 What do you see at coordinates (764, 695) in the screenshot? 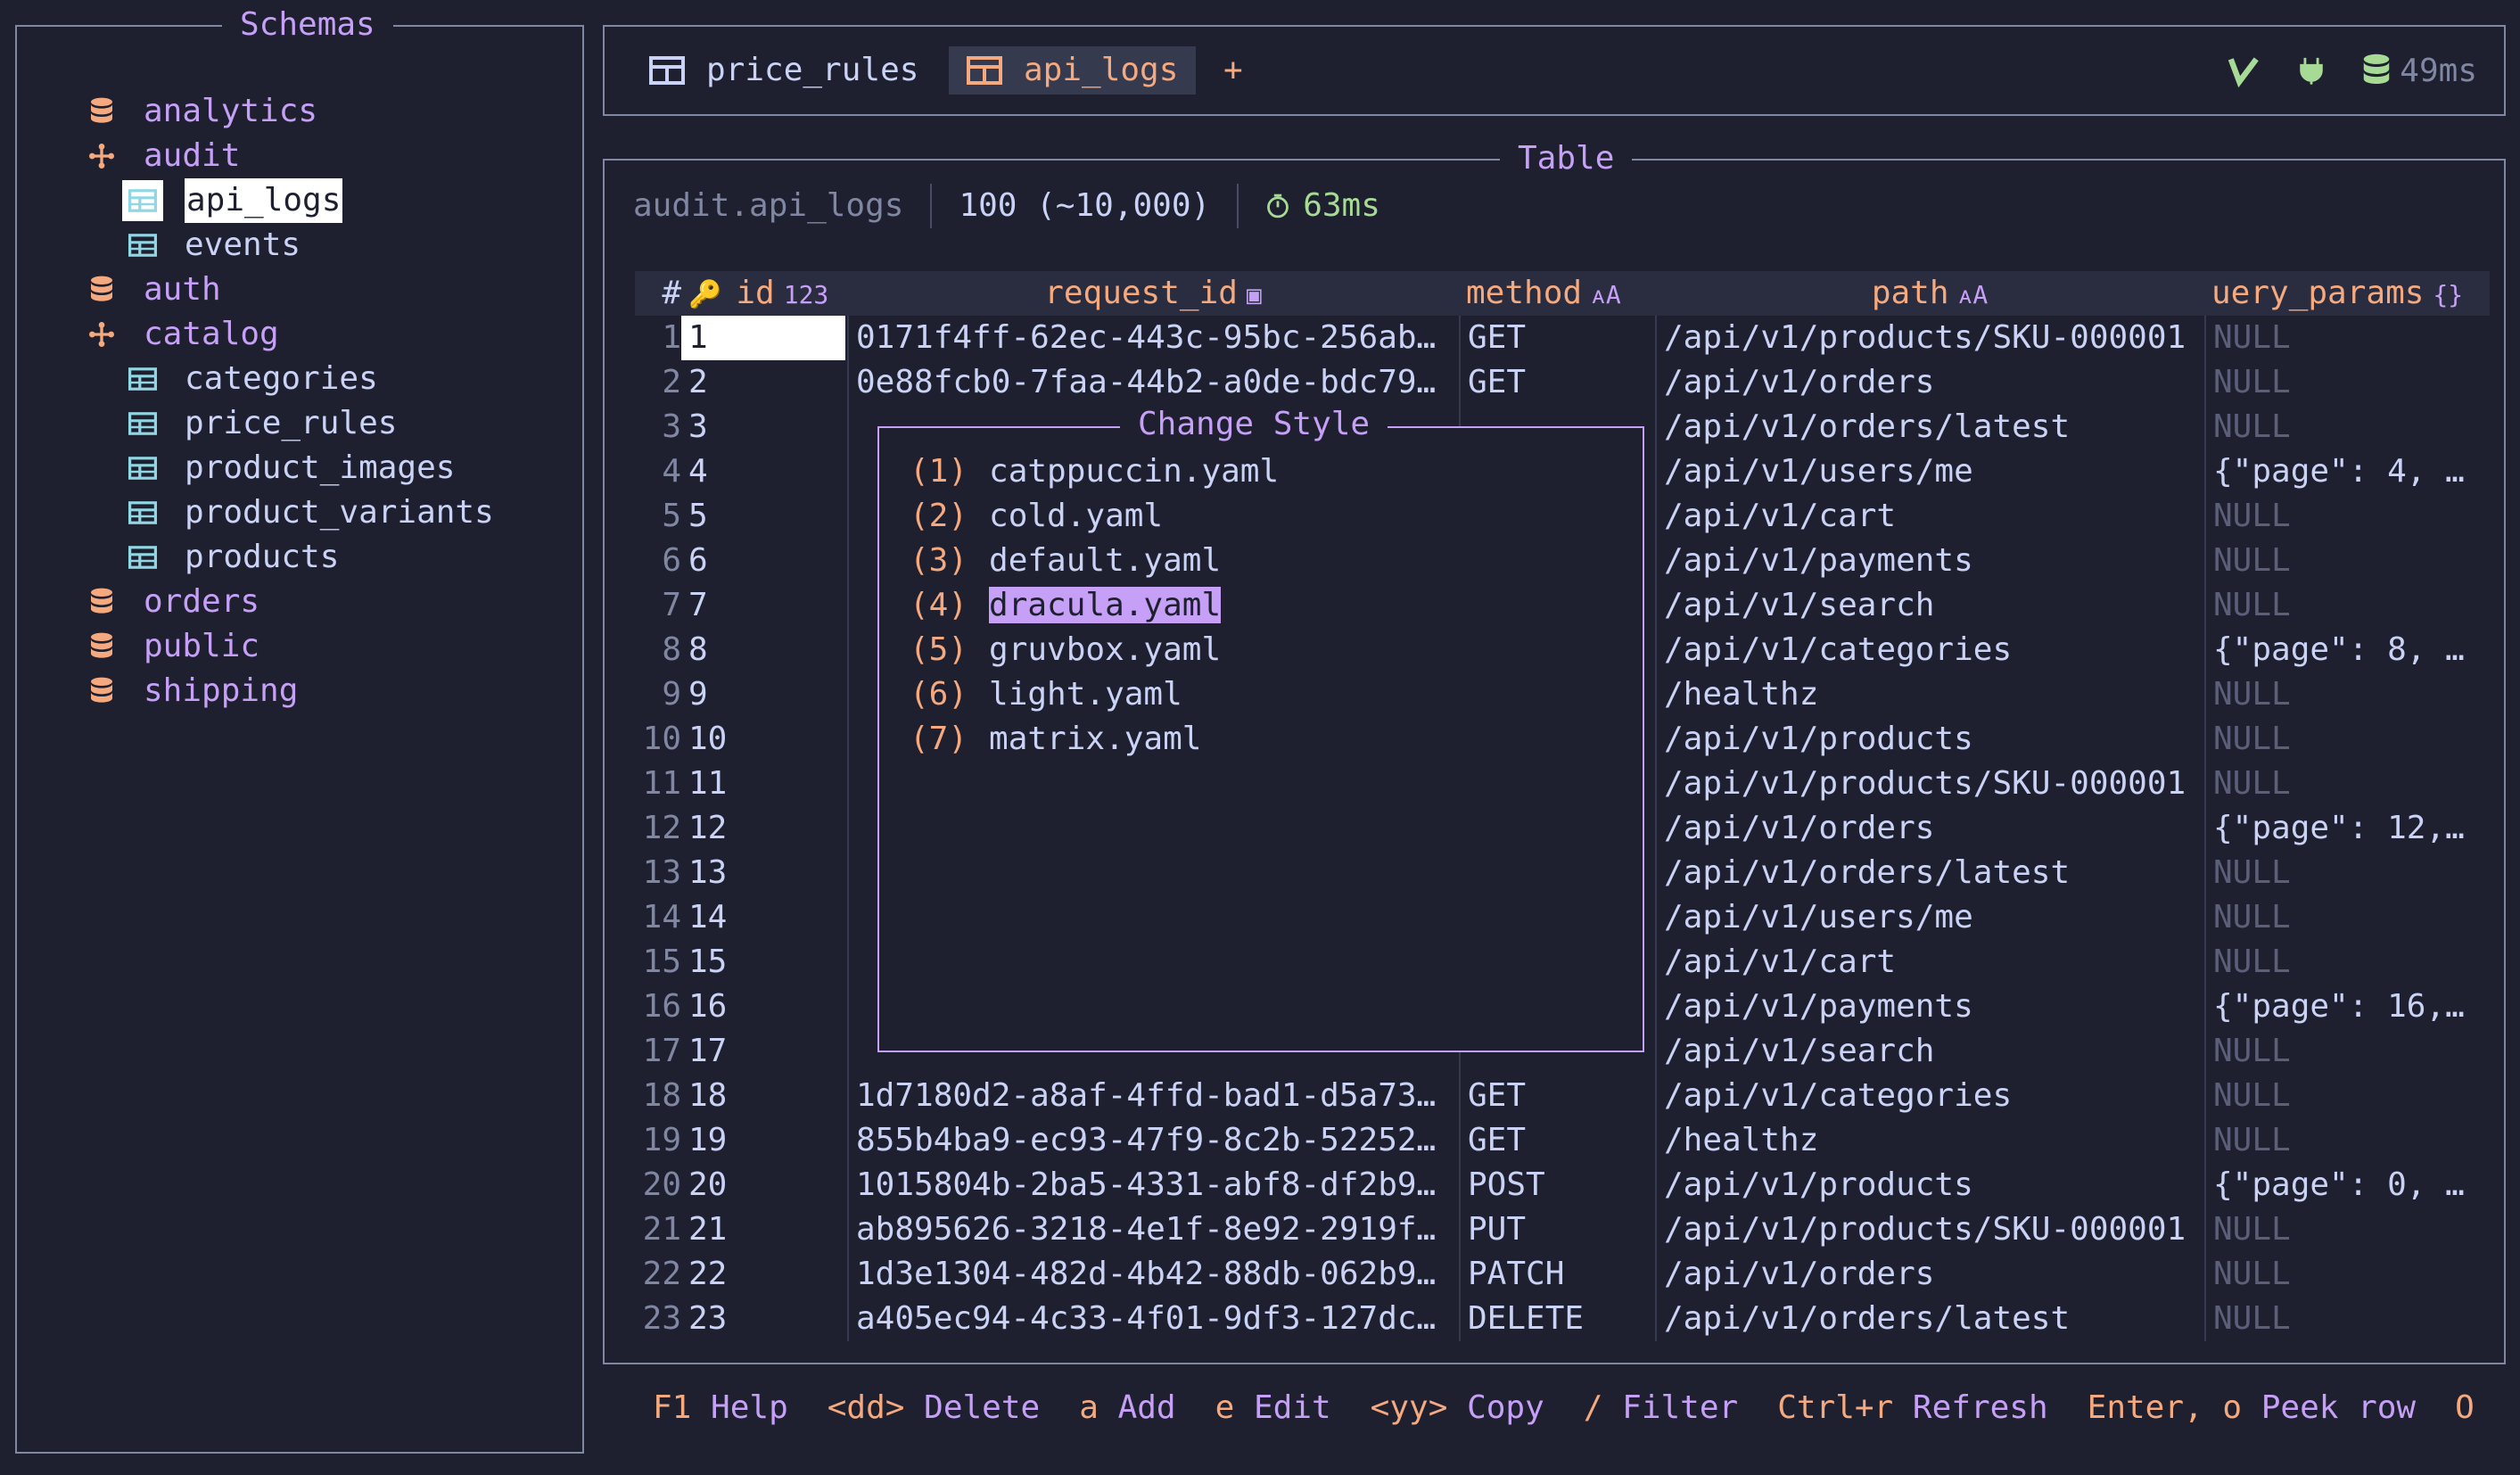
I see `table-cell: 9` at bounding box center [764, 695].